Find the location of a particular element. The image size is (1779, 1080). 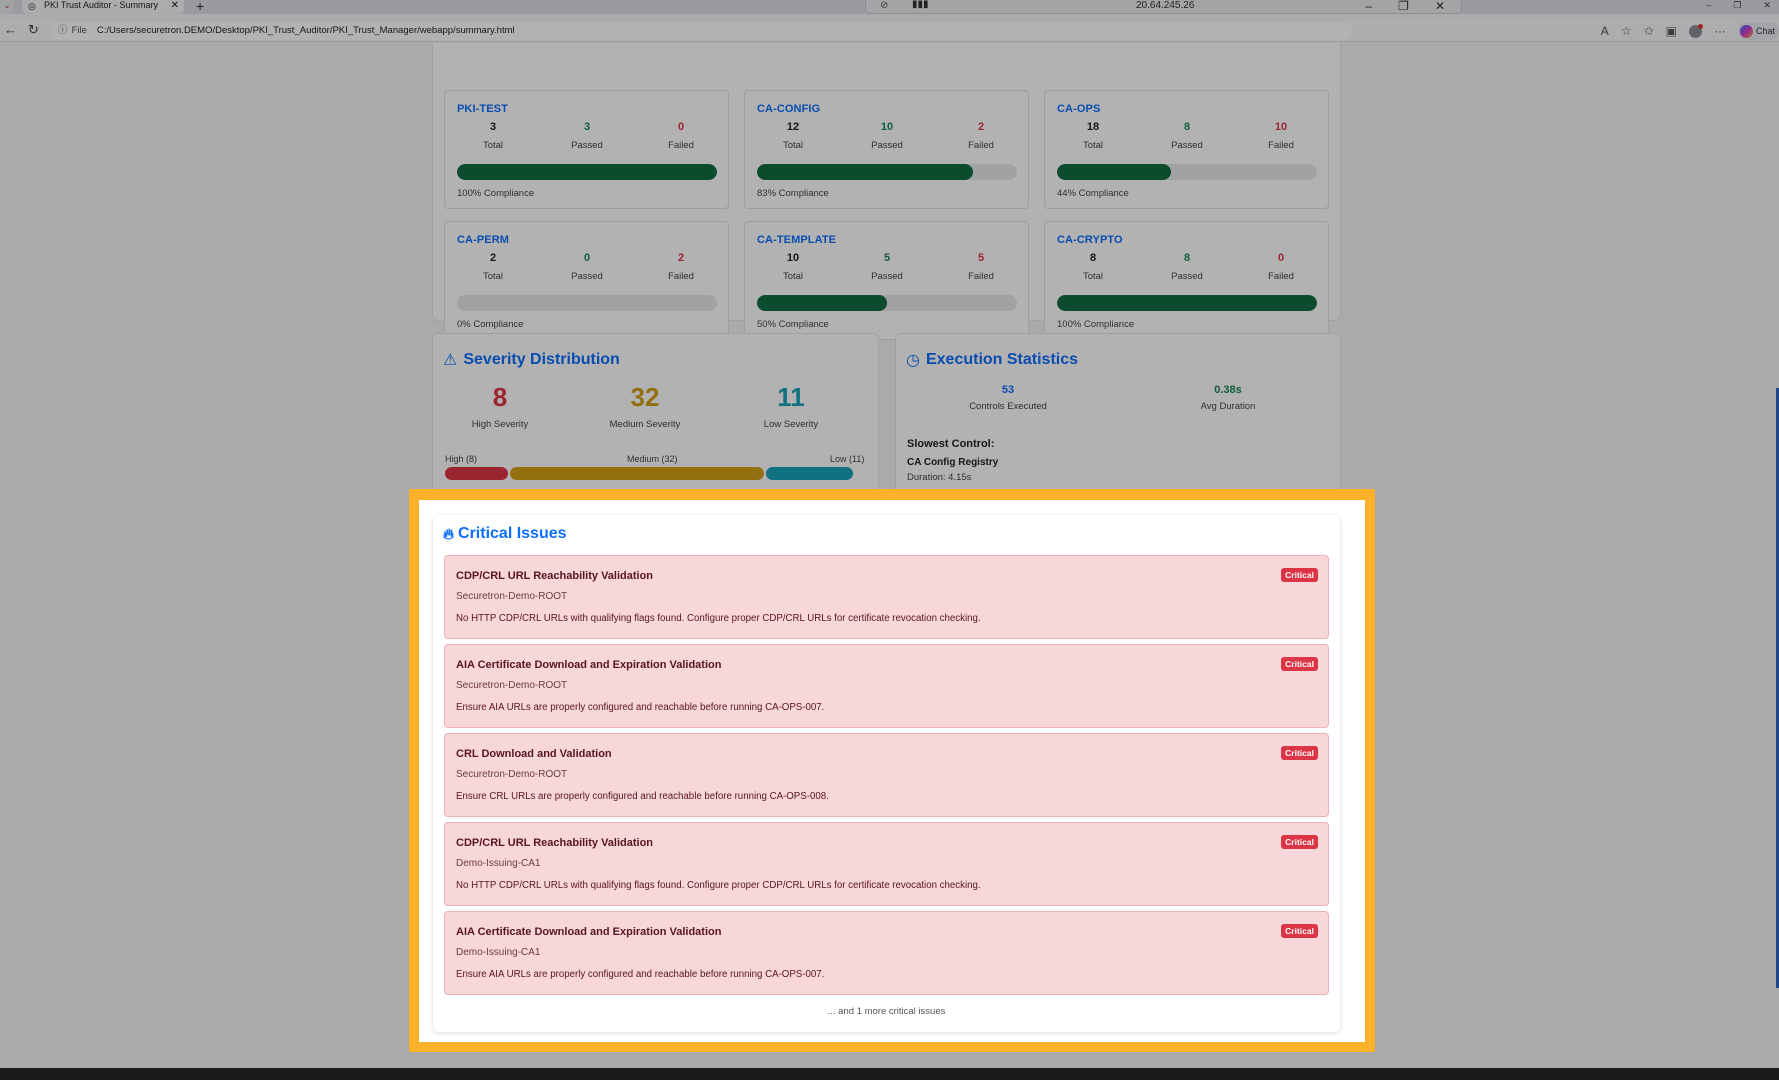

total-stat: 18 Total is located at coordinates (1093, 136).